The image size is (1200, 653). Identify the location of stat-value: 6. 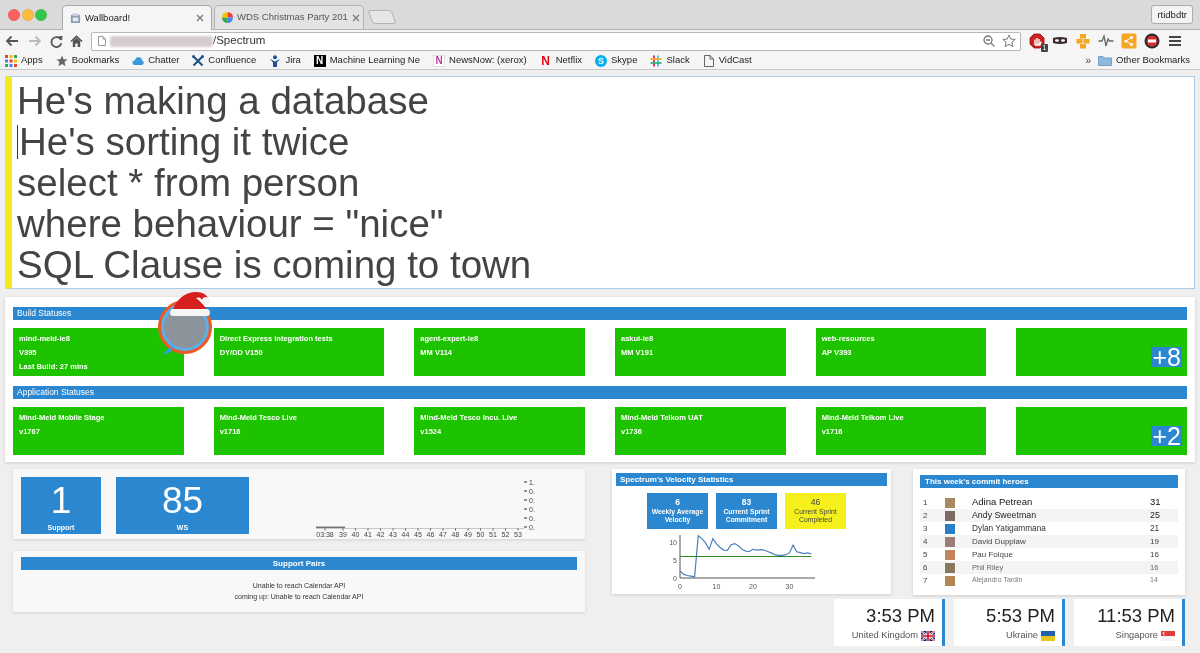
(677, 502).